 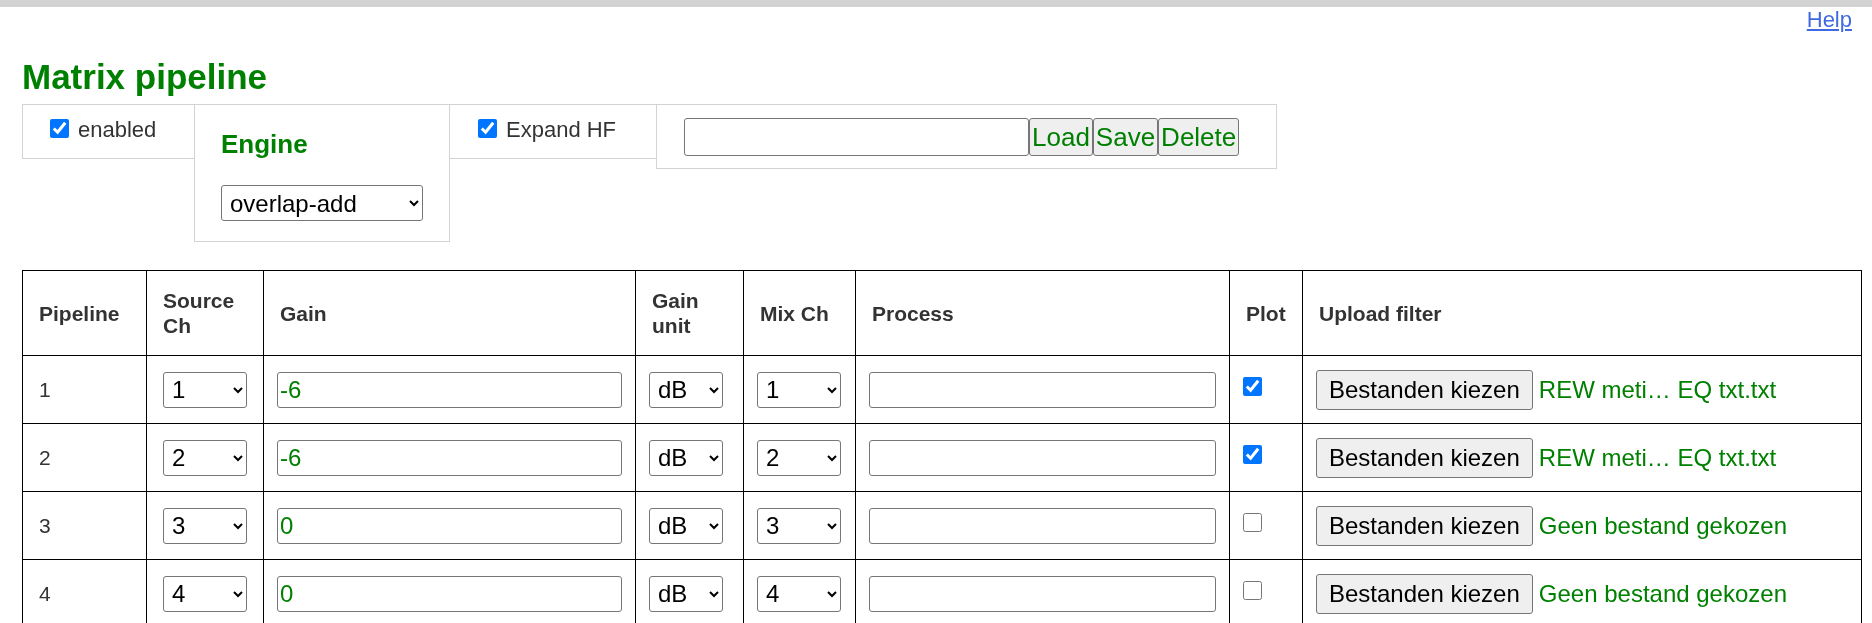 I want to click on pipeline-cell: 2, so click(x=84, y=457).